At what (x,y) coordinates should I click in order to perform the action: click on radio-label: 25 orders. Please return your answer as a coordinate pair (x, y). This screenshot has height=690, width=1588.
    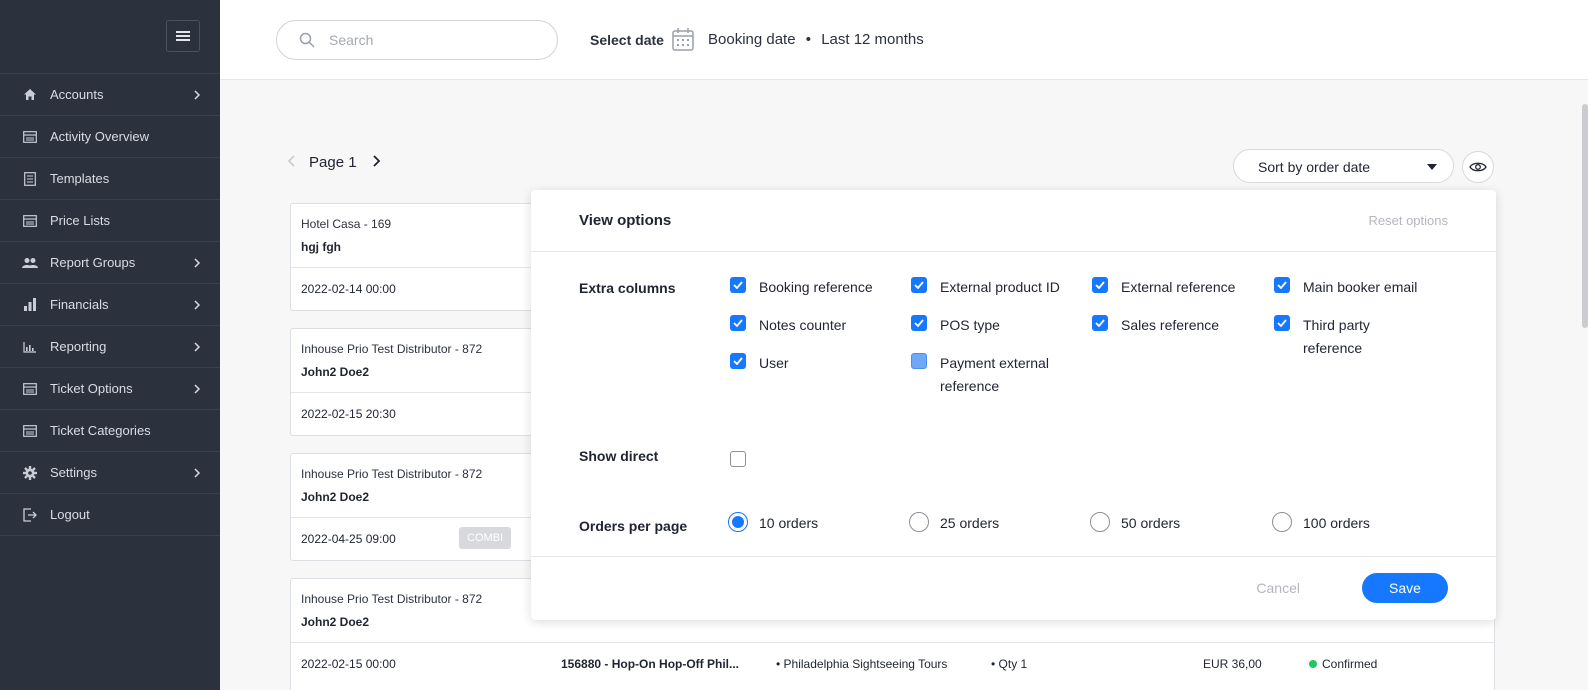
    Looking at the image, I should click on (970, 523).